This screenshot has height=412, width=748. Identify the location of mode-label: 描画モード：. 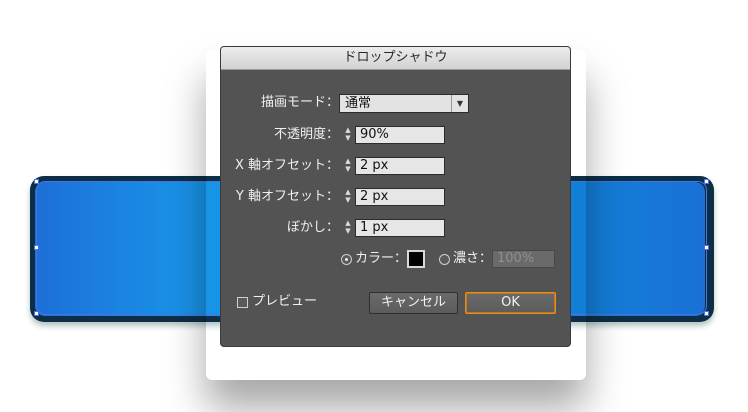
(299, 102).